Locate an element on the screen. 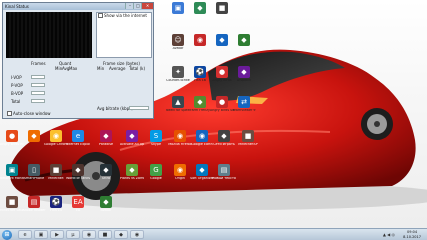  desktop-shortcut: ◆ Paradise is located at coordinates (106, 138).